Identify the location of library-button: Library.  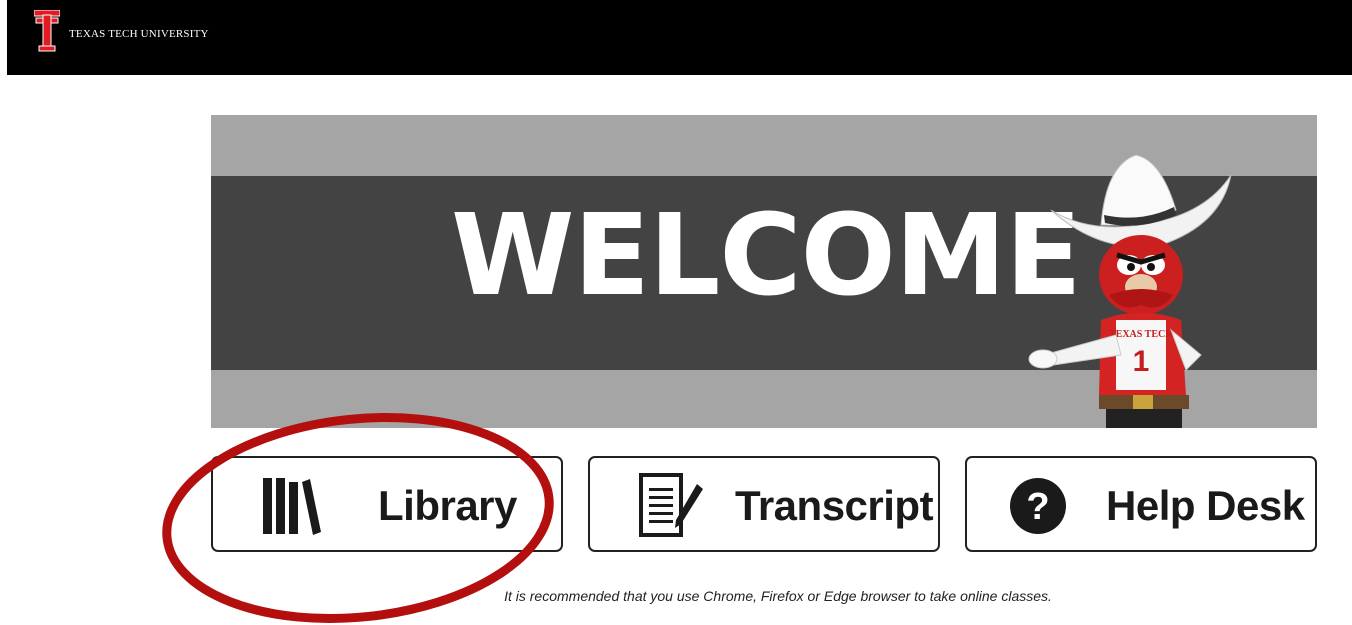
(387, 504).